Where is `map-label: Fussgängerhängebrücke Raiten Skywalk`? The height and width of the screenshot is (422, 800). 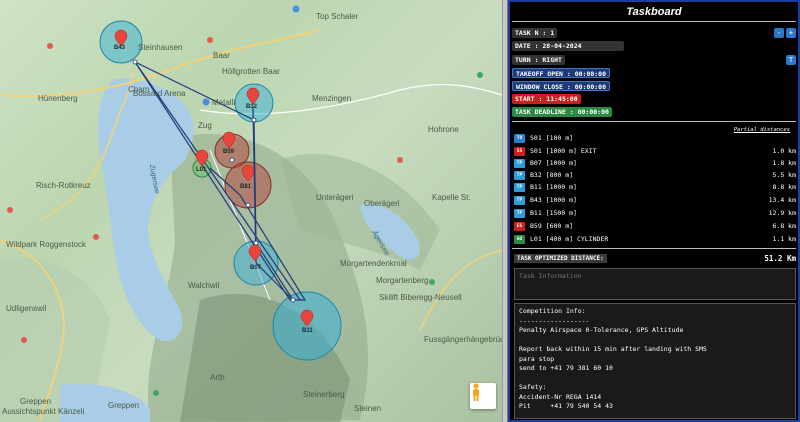
map-label: Fussgängerhängebrücke Raiten Skywalk is located at coordinates (463, 339).